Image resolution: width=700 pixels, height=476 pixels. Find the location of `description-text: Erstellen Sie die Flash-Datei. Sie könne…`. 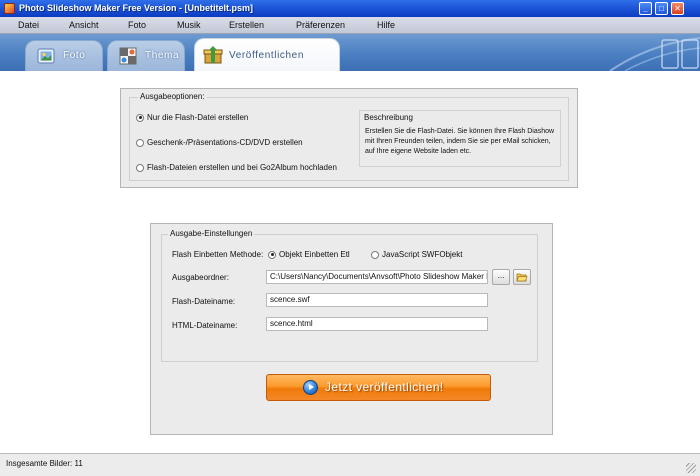

description-text: Erstellen Sie die Flash-Datei. Sie könne… is located at coordinates (460, 141).